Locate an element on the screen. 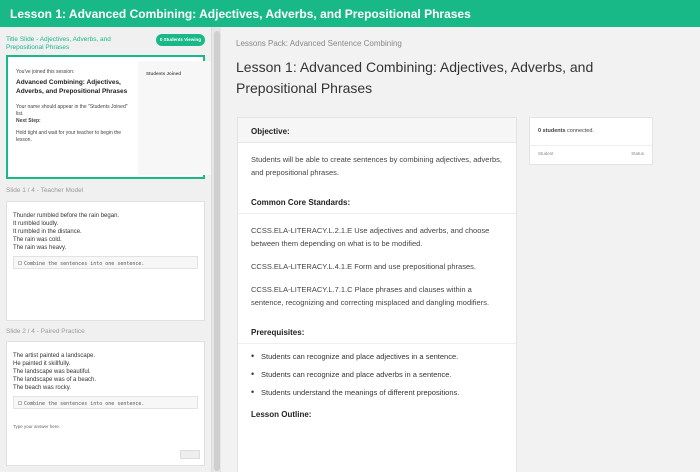 This screenshot has width=700, height=472. slide1-task: Combine the sentences into one sentence. is located at coordinates (105, 262).